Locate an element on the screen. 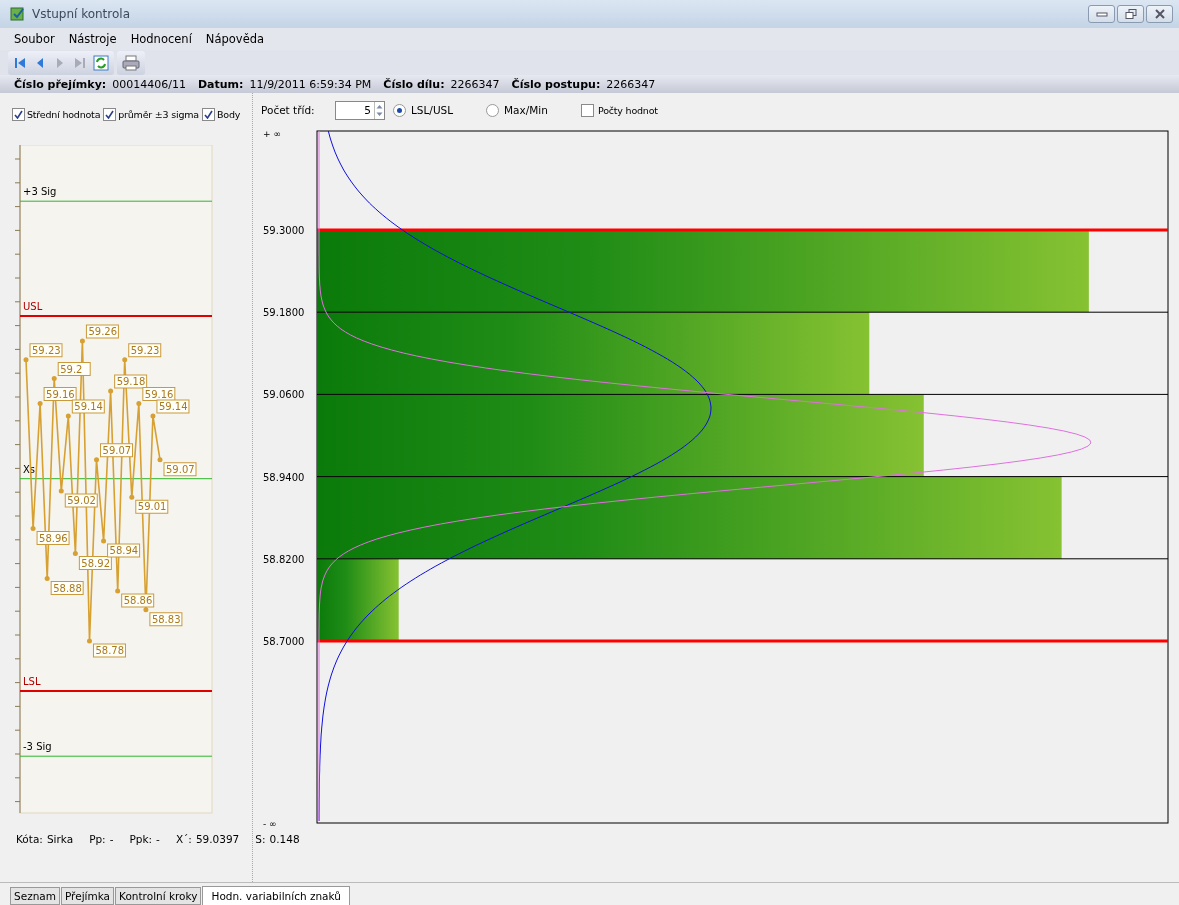 The height and width of the screenshot is (905, 1179). stat-value: 0.148 is located at coordinates (284, 839).